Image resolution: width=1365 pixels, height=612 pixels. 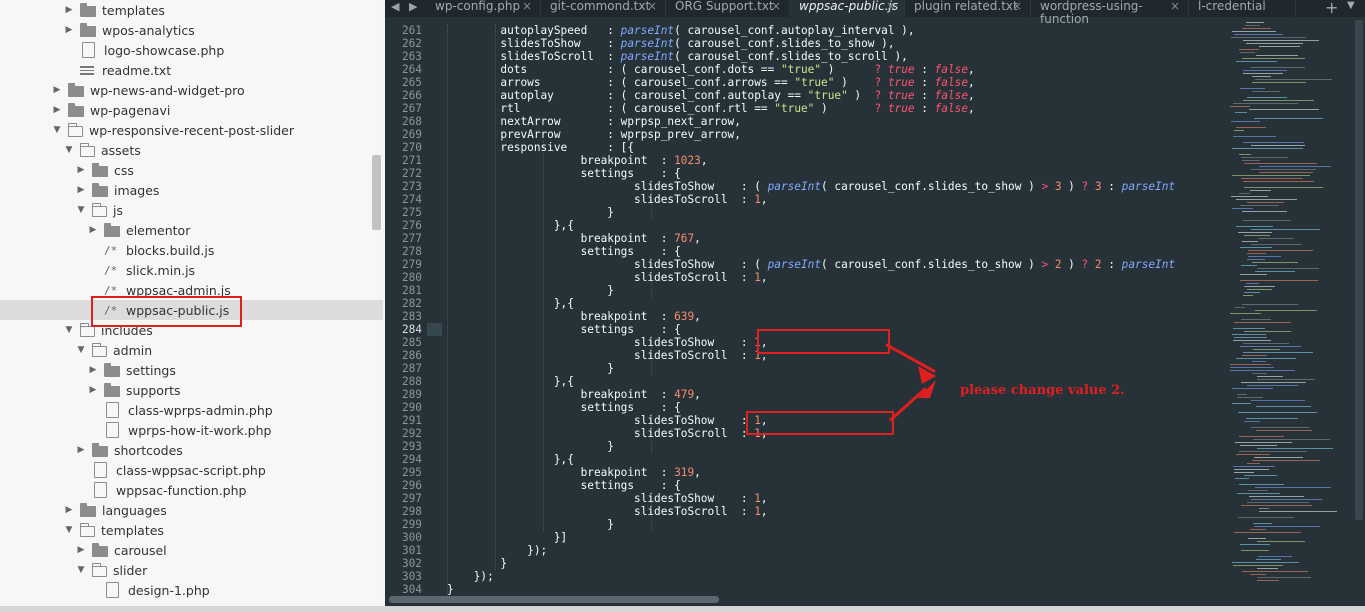 I want to click on tree-folder: ▶ elementor, so click(x=191, y=230).